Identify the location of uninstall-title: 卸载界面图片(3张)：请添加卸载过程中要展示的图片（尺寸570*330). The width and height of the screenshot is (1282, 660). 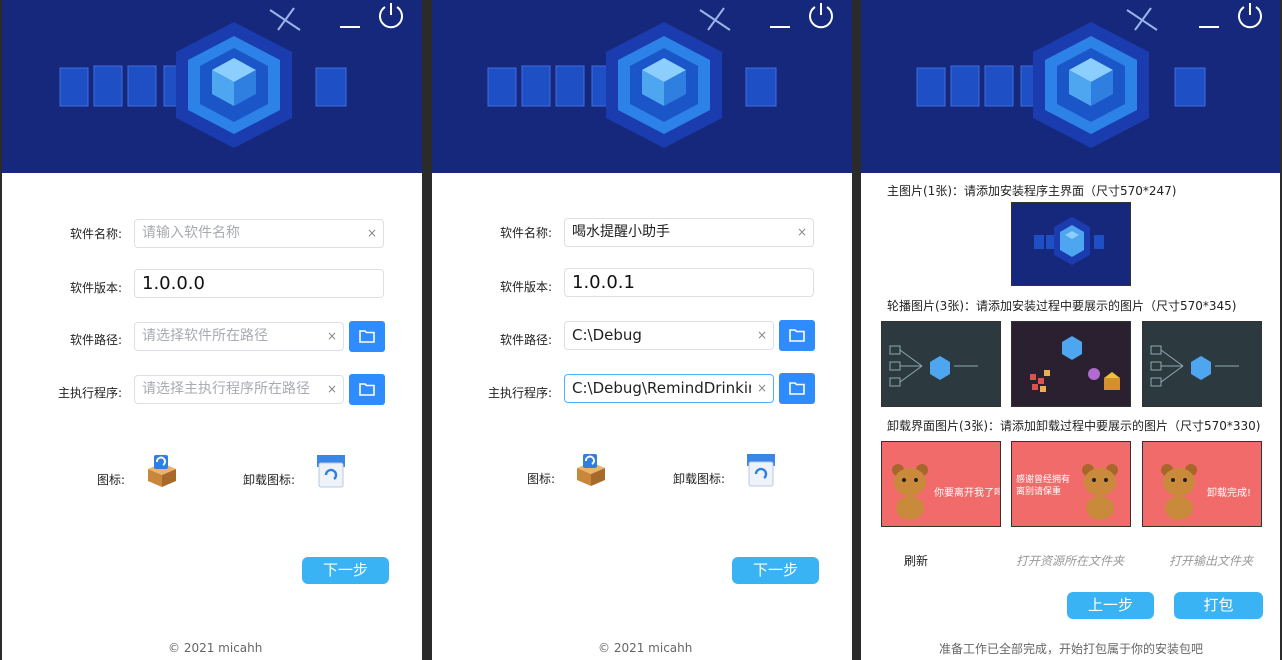
(1074, 426).